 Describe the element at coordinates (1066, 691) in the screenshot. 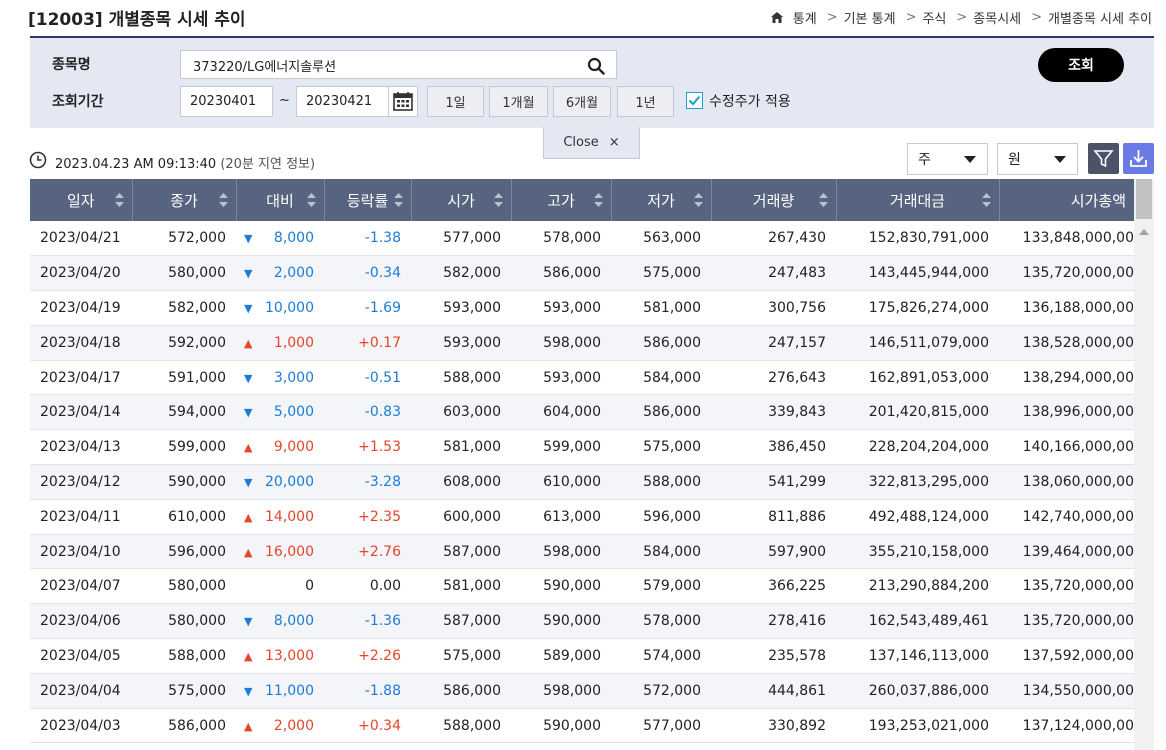

I see `cap-cell: 134,550,000,00` at that location.